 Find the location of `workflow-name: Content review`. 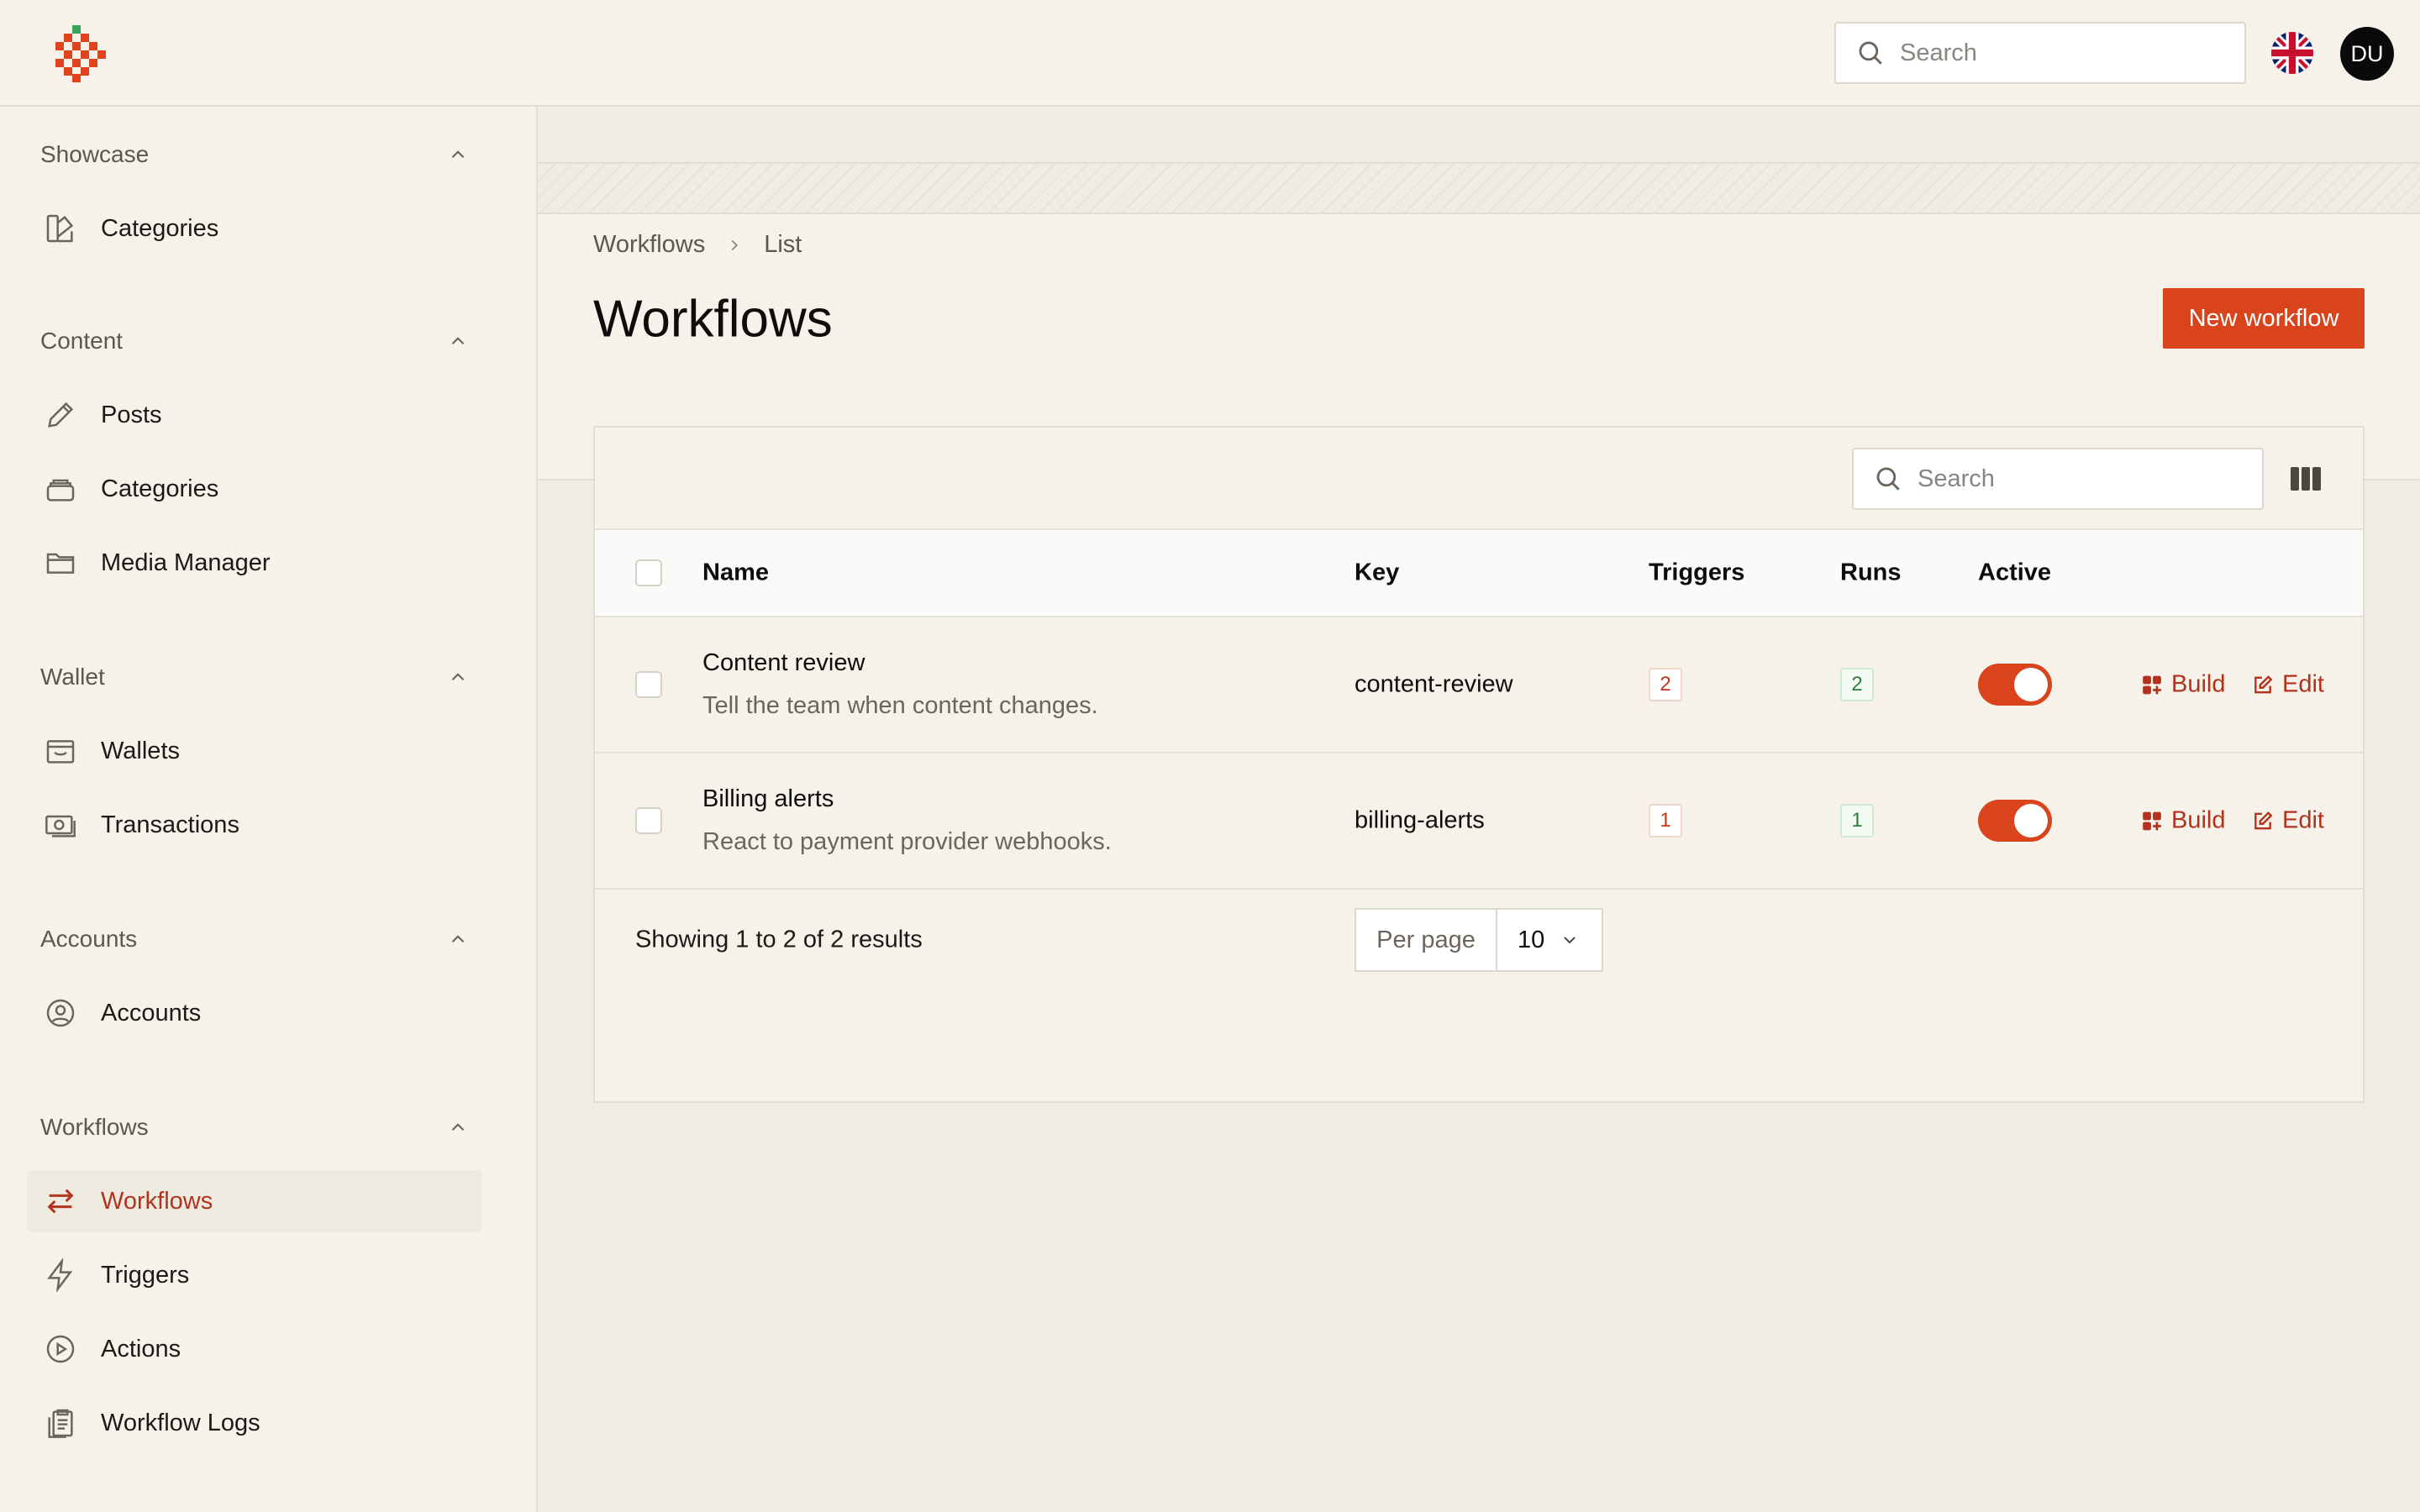

workflow-name: Content review is located at coordinates (783, 662).